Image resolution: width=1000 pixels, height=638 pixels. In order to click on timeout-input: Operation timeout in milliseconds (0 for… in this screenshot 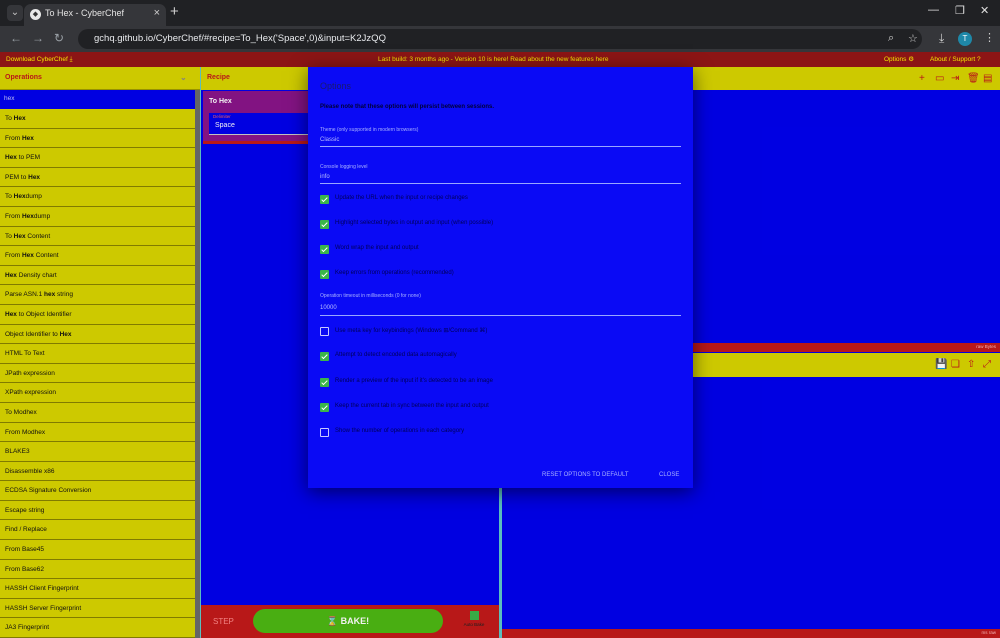, I will do `click(500, 304)`.